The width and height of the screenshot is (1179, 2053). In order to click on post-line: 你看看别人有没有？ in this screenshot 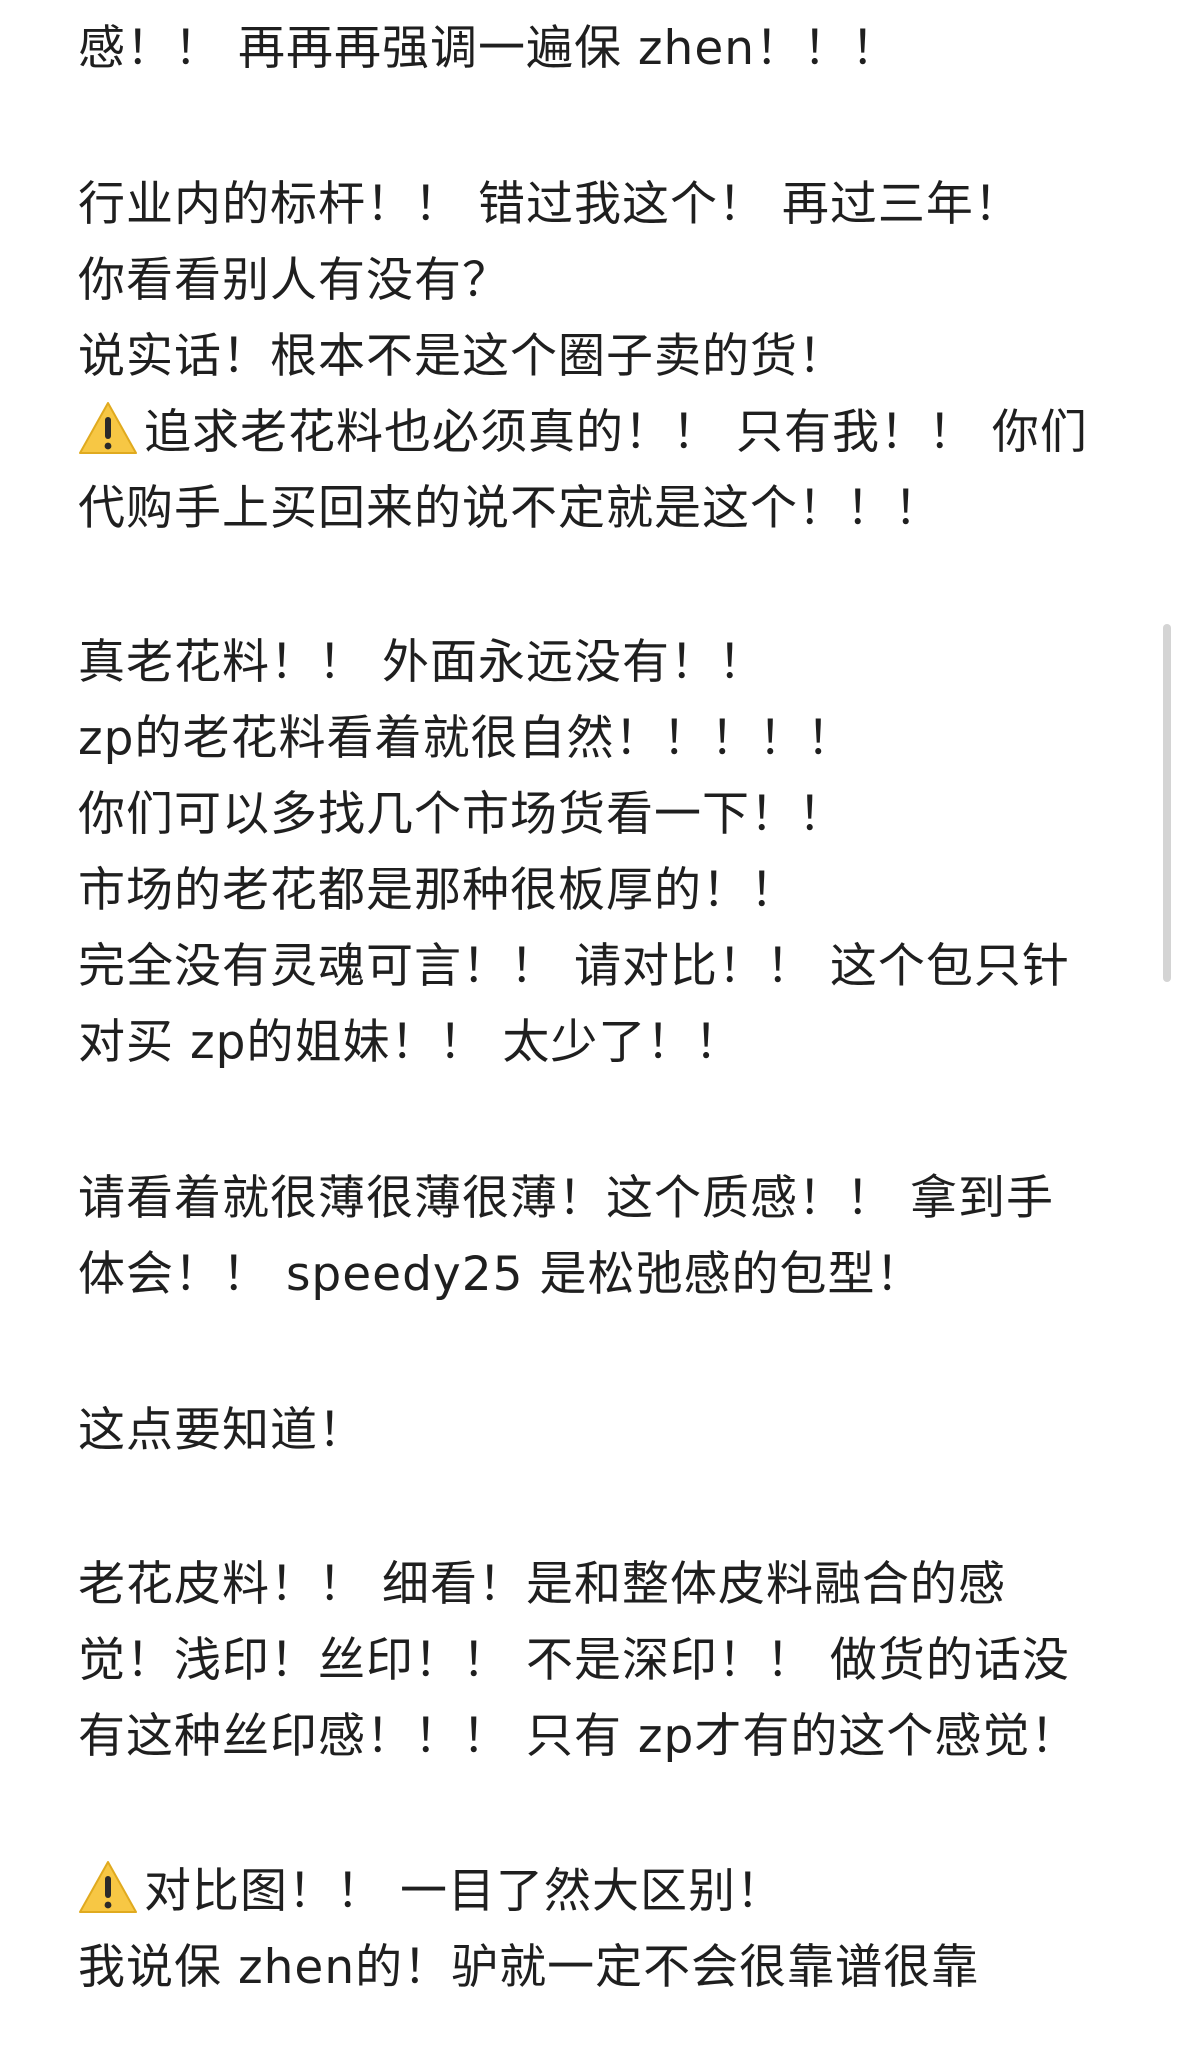, I will do `click(294, 280)`.